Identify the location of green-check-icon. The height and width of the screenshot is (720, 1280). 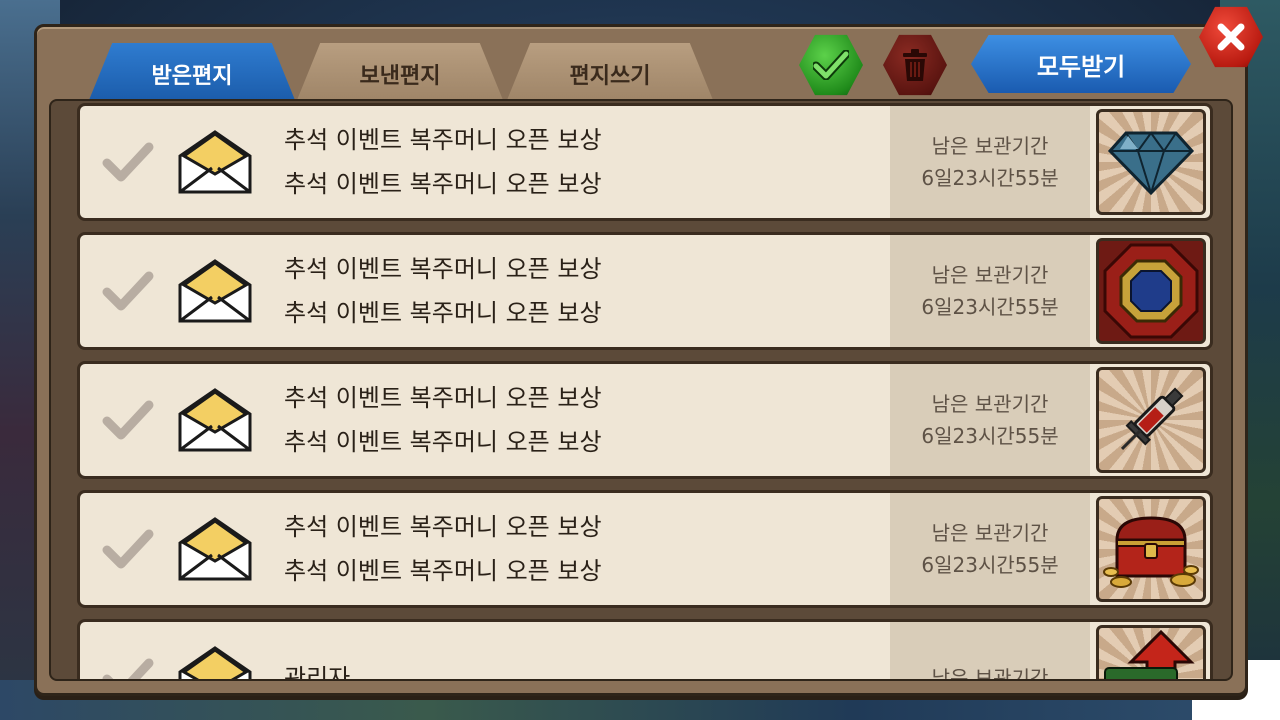
(831, 65).